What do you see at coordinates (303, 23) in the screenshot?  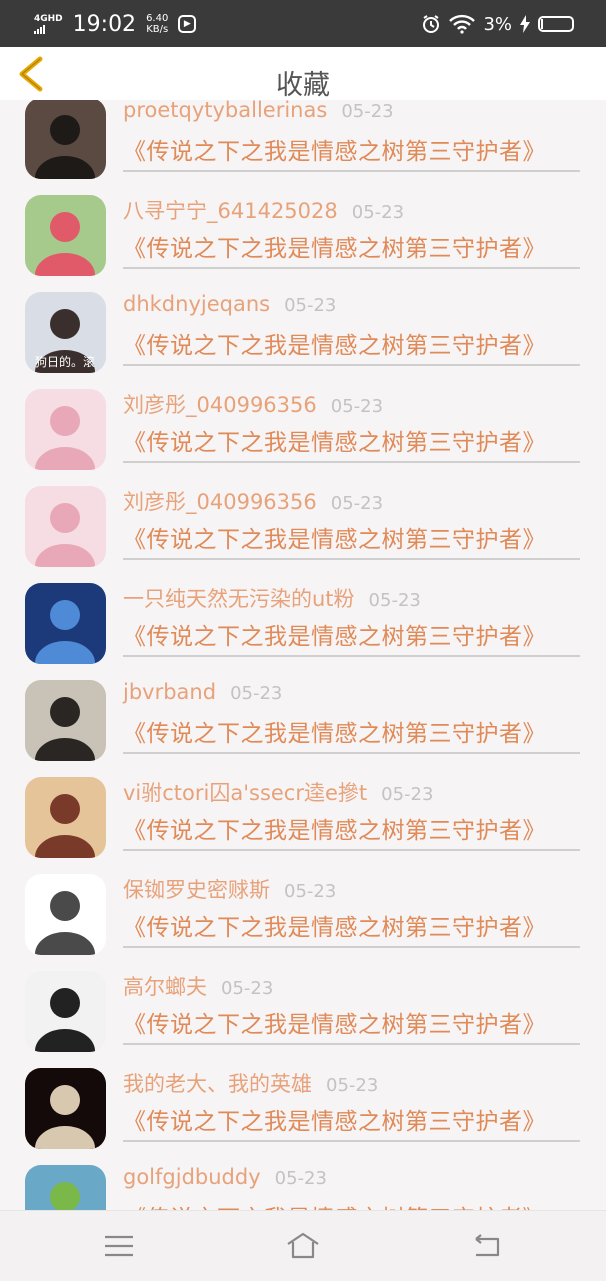 I see `status-bar: 4GHD 19:02 6.40 KB/s ▶ 3%` at bounding box center [303, 23].